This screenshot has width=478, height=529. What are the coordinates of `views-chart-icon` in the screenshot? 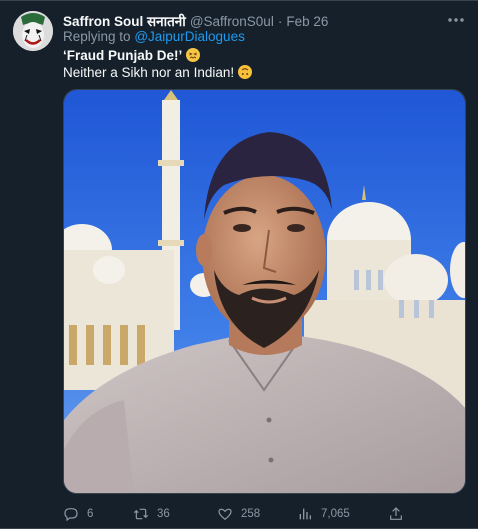 It's located at (305, 514).